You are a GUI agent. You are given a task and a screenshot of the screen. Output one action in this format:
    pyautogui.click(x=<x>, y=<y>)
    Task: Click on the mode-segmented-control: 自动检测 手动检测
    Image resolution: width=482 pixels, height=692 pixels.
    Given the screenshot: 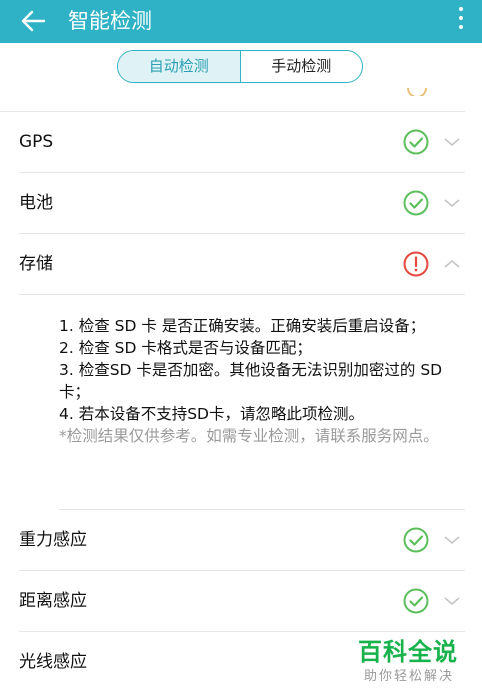 What is the action you would take?
    pyautogui.click(x=240, y=66)
    